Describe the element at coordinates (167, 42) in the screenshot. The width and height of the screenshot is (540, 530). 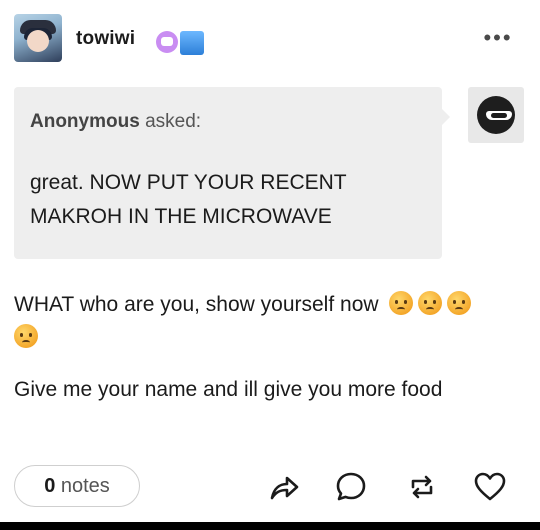
I see `sticker-badge-icon` at that location.